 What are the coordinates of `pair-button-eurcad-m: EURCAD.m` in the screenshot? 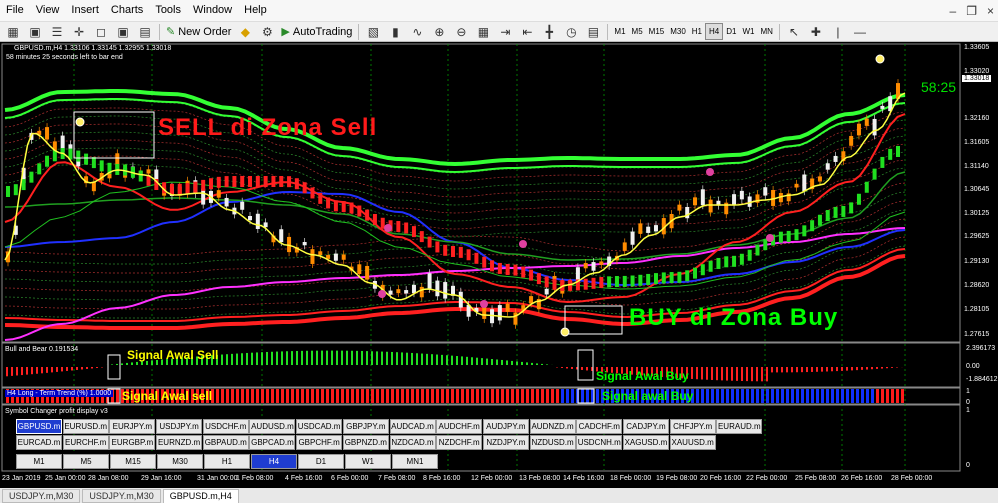 It's located at (39, 442).